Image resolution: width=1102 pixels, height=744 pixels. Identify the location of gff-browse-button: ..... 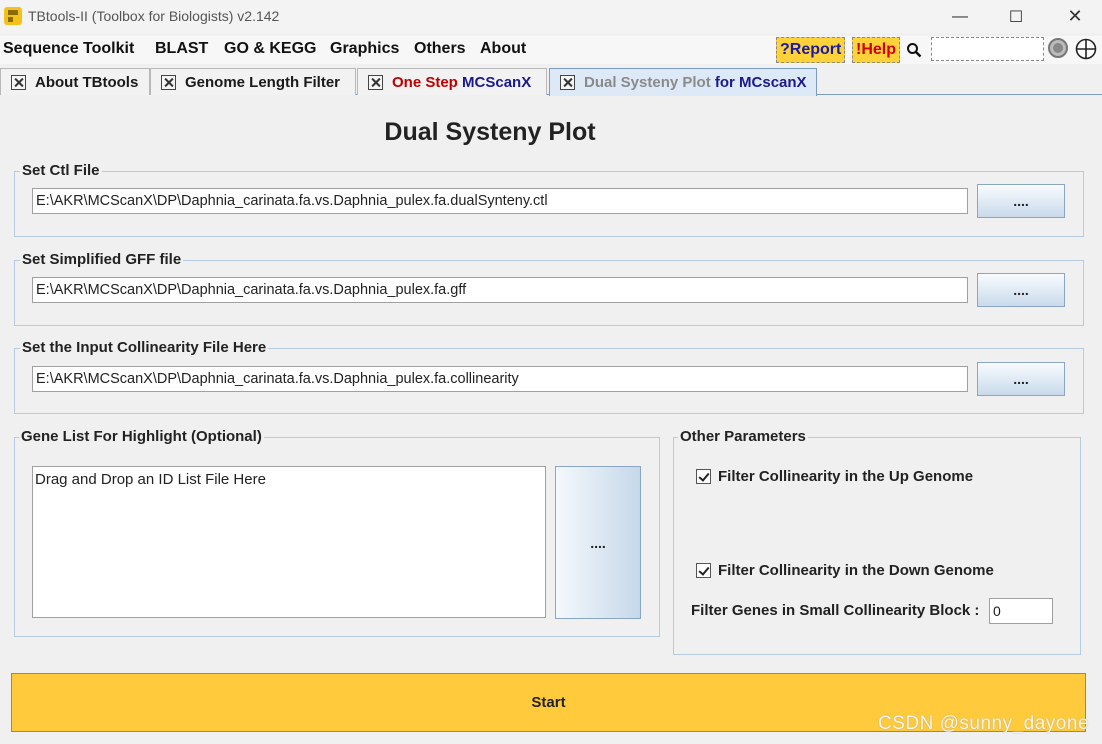
(1021, 290).